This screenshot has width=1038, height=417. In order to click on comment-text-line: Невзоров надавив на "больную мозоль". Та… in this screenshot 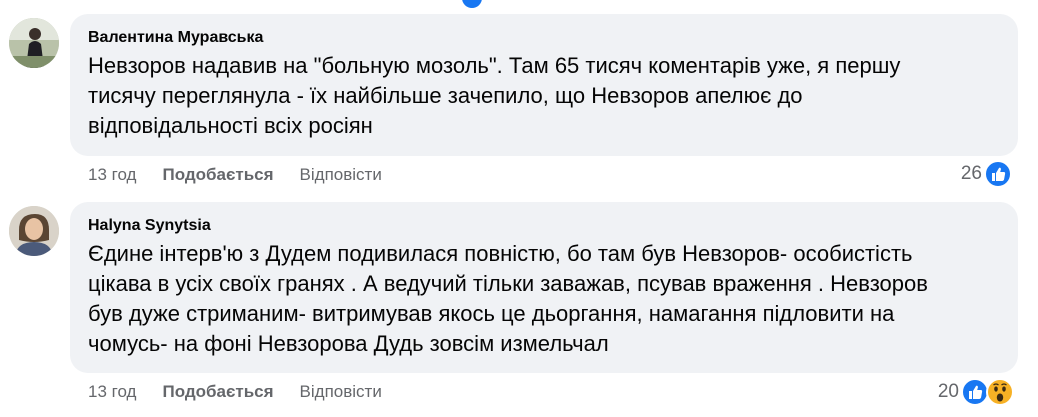, I will do `click(494, 65)`.